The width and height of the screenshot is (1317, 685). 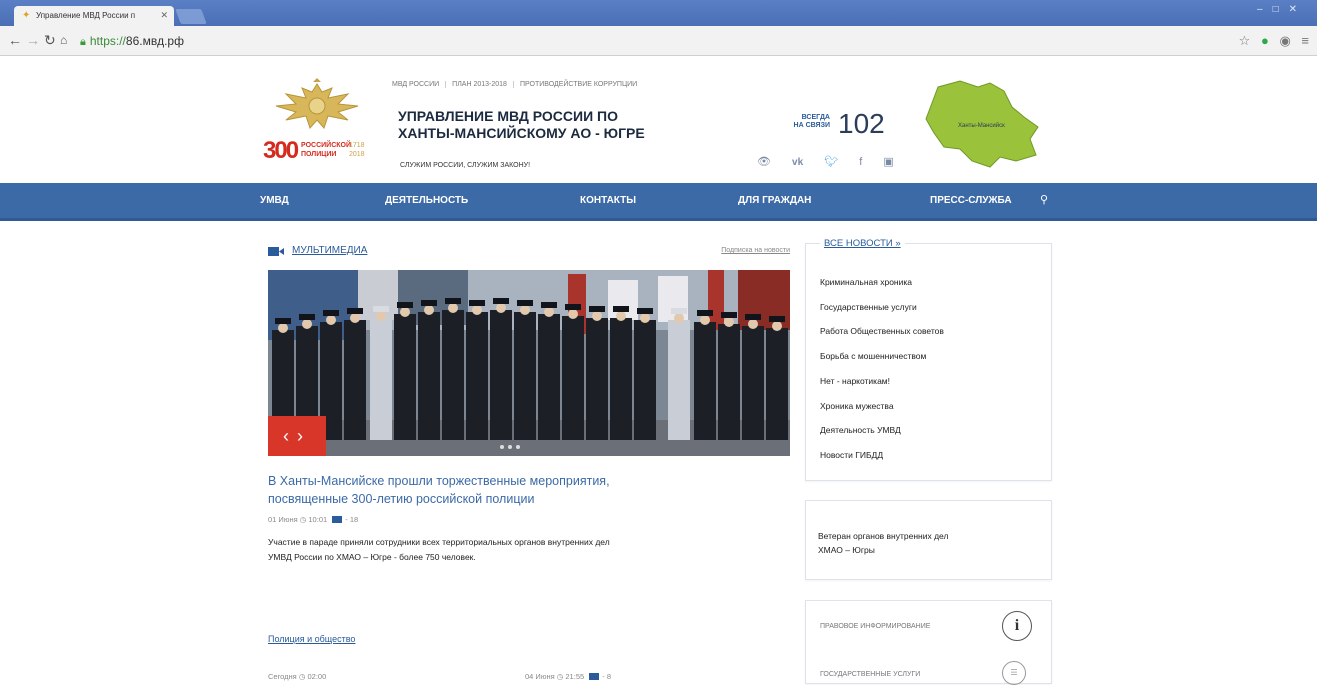 What do you see at coordinates (882, 282) in the screenshot?
I see `category-item: Криминальная хроника` at bounding box center [882, 282].